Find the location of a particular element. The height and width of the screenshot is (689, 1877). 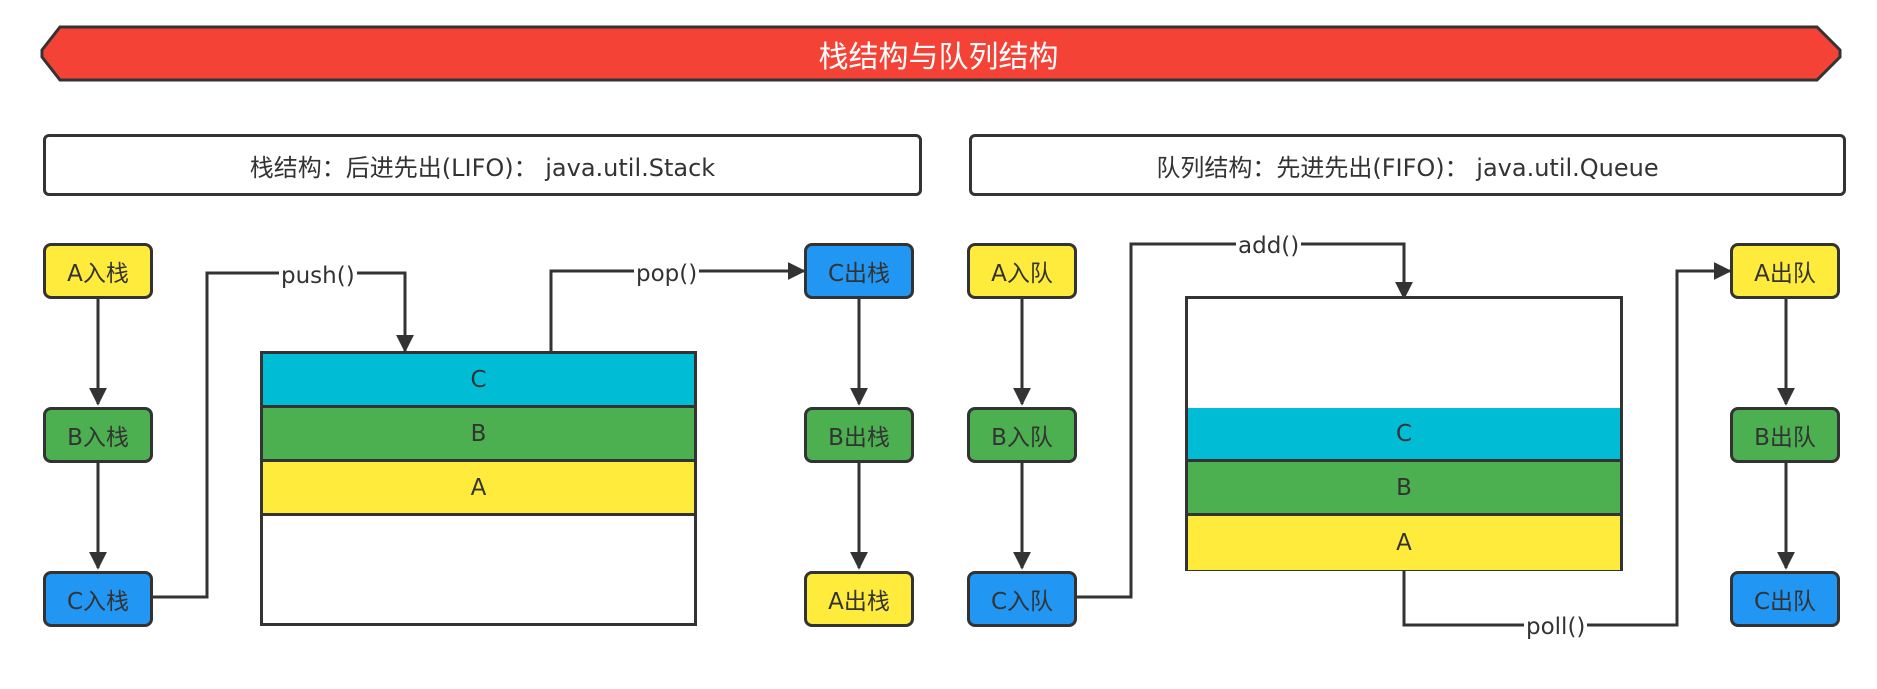

push-node-c: C入栈 is located at coordinates (98, 599).